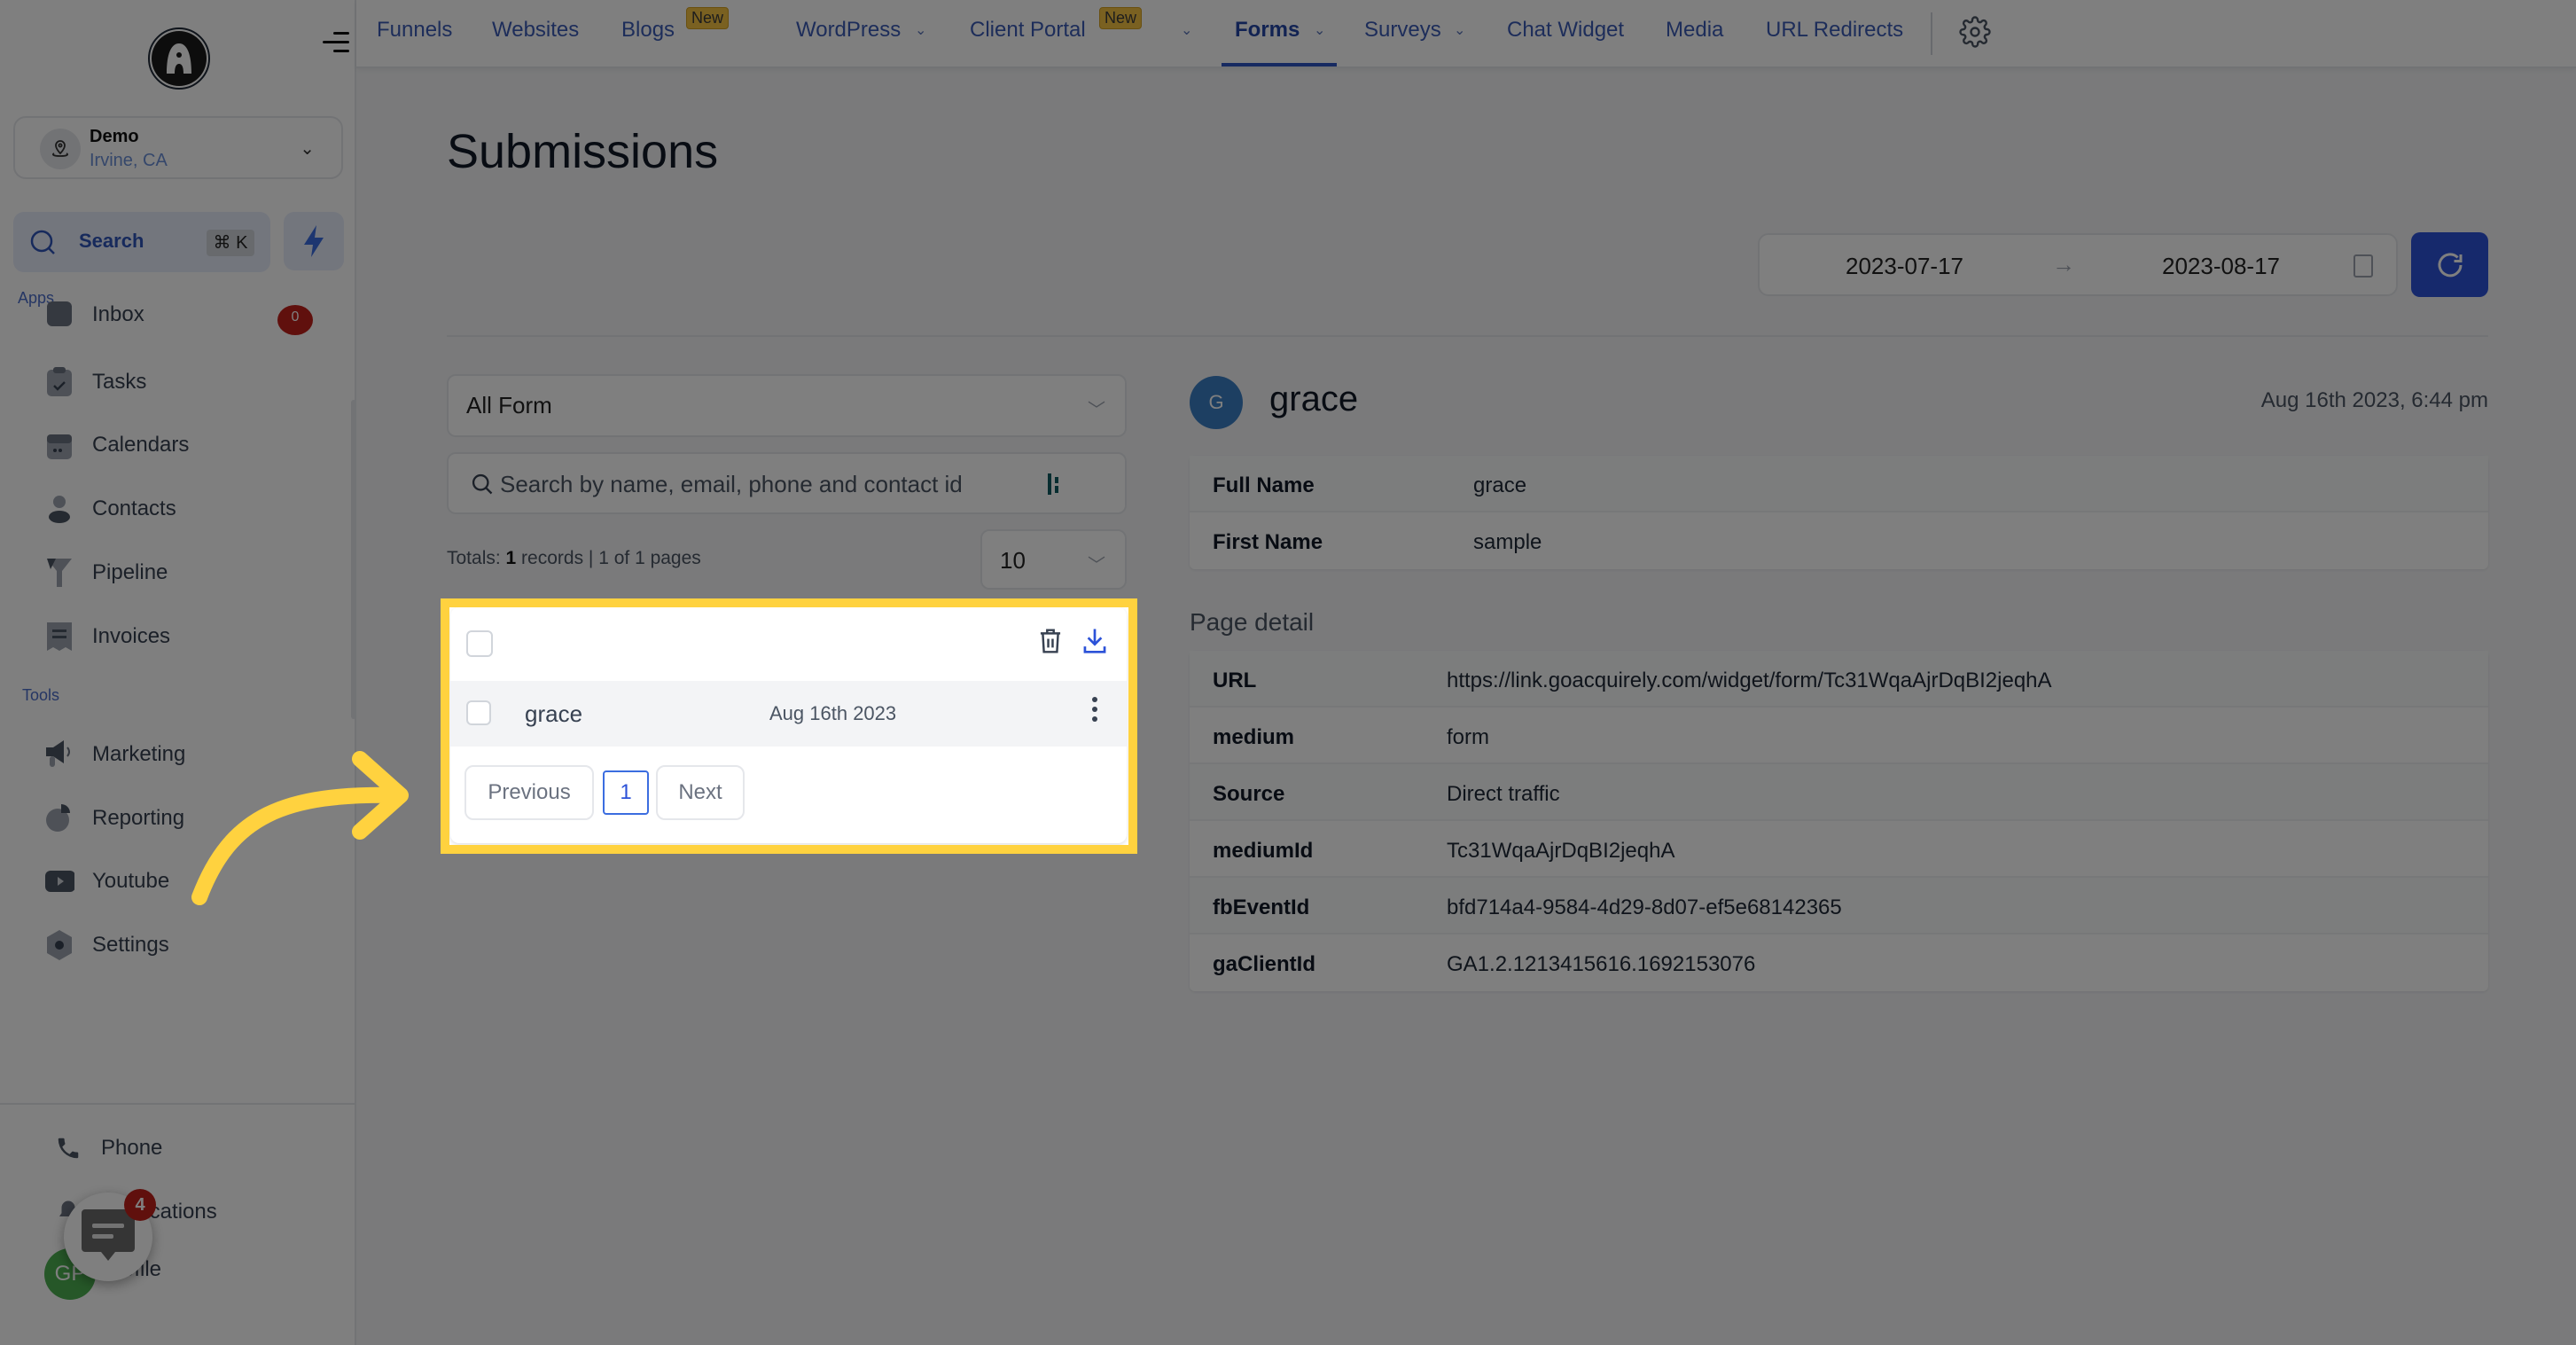 The width and height of the screenshot is (2576, 1345). Describe the element at coordinates (1694, 31) in the screenshot. I see `tab-media: Media` at that location.